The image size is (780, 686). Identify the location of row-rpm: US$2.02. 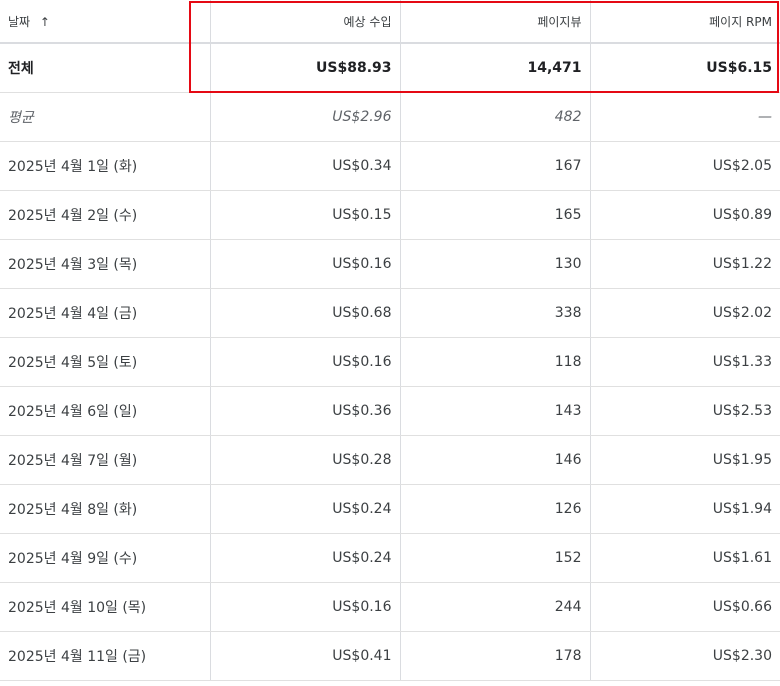
(685, 313).